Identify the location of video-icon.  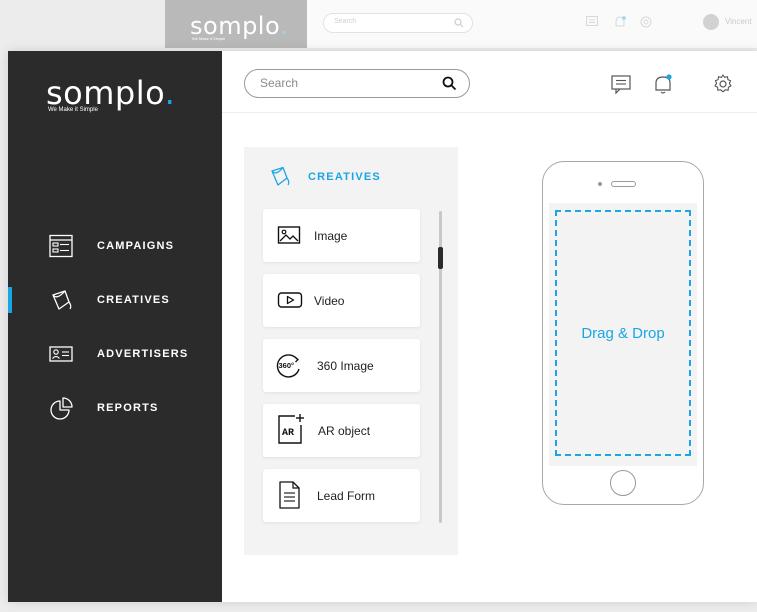
(290, 300).